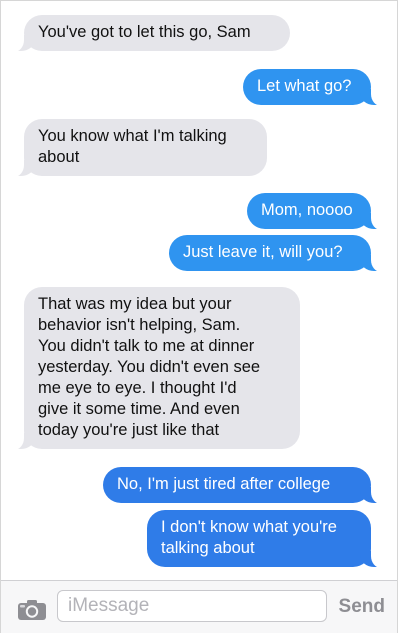 The height and width of the screenshot is (635, 400). I want to click on message-text: Mom, noooo, so click(307, 210).